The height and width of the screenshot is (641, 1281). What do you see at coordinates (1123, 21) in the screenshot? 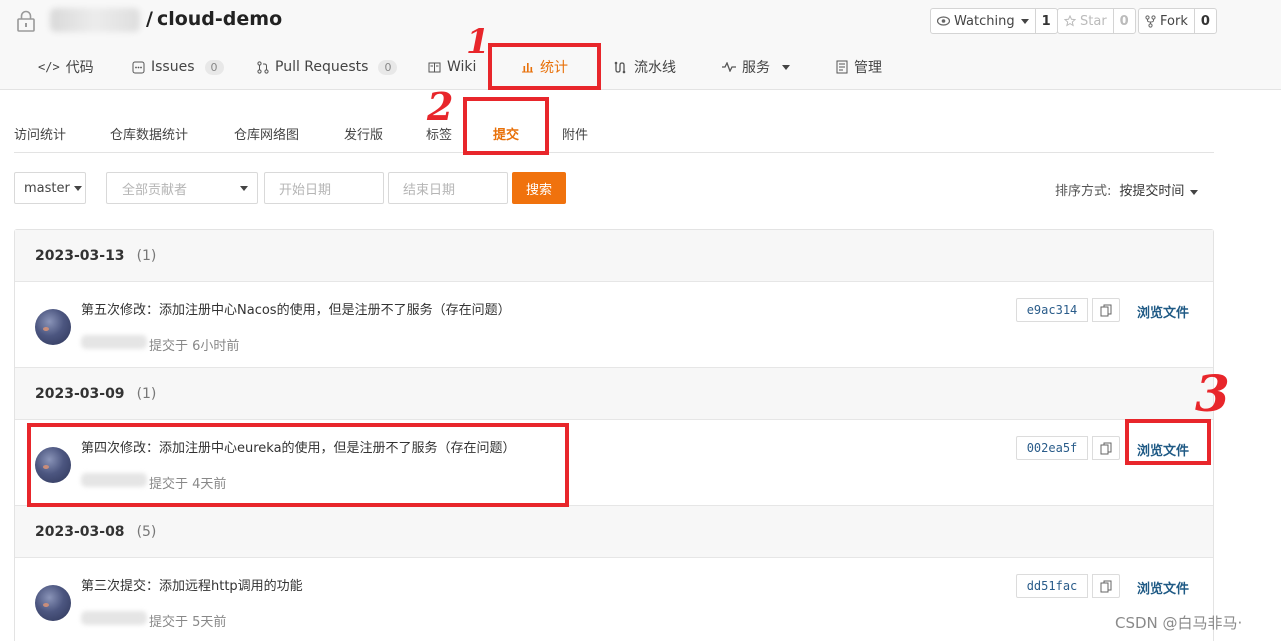
I see `star-count: 0` at bounding box center [1123, 21].